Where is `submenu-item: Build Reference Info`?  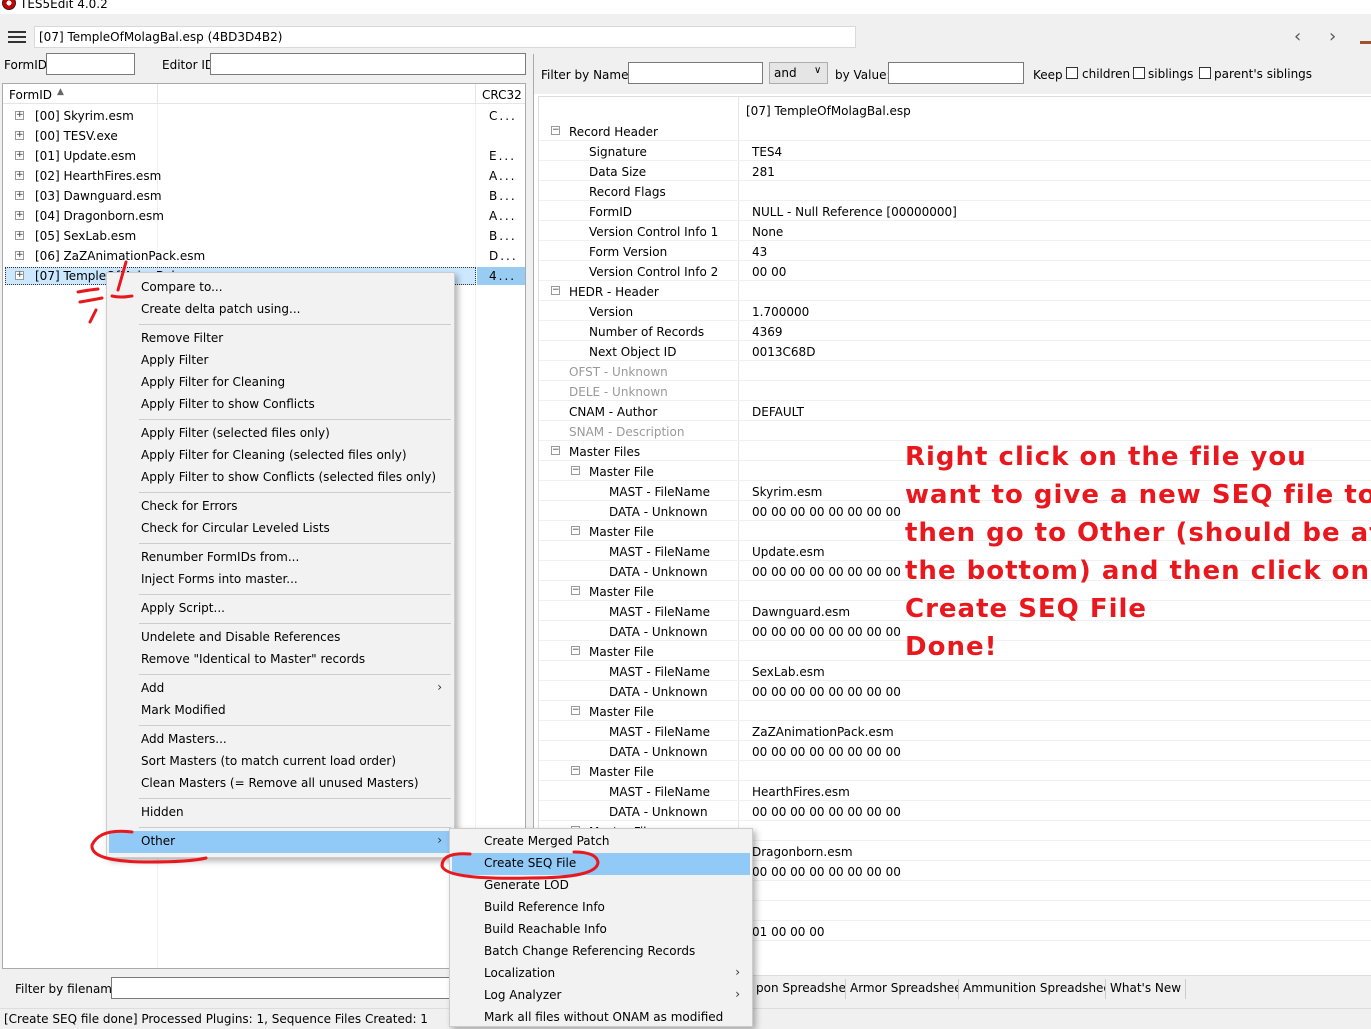
submenu-item: Build Reference Info is located at coordinates (601, 908).